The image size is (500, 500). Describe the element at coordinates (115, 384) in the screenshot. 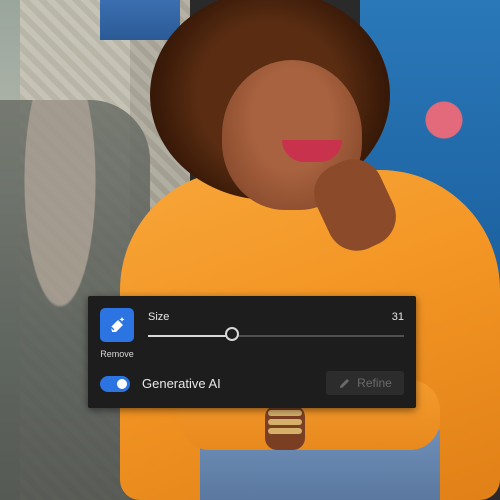

I see `generative-ai-toggle` at that location.